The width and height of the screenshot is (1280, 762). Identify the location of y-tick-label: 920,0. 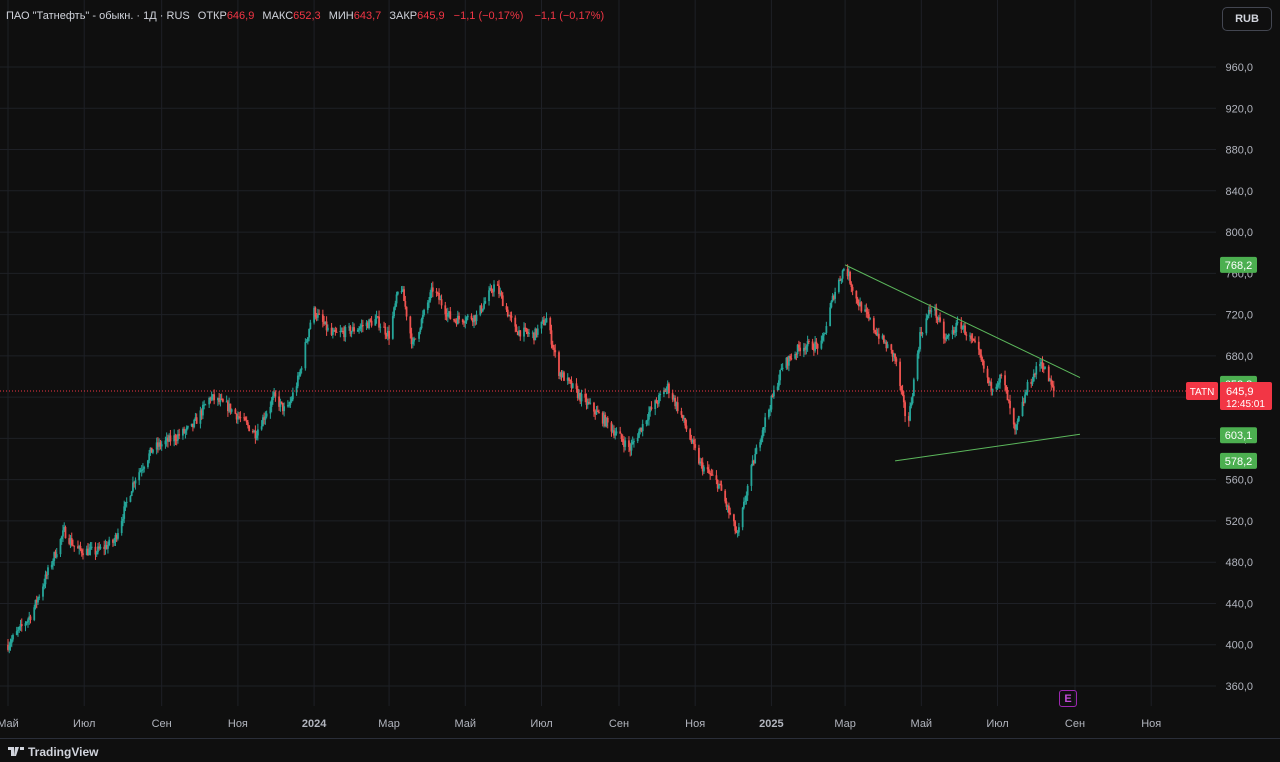
(1239, 109).